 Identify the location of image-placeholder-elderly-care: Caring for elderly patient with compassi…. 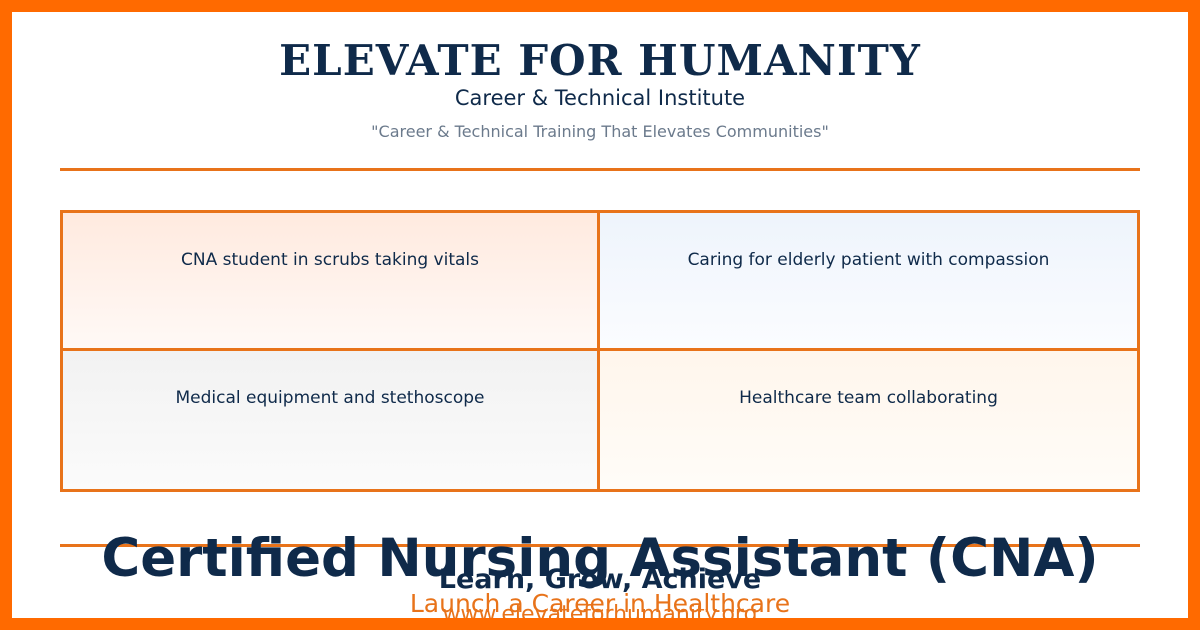
(868, 282).